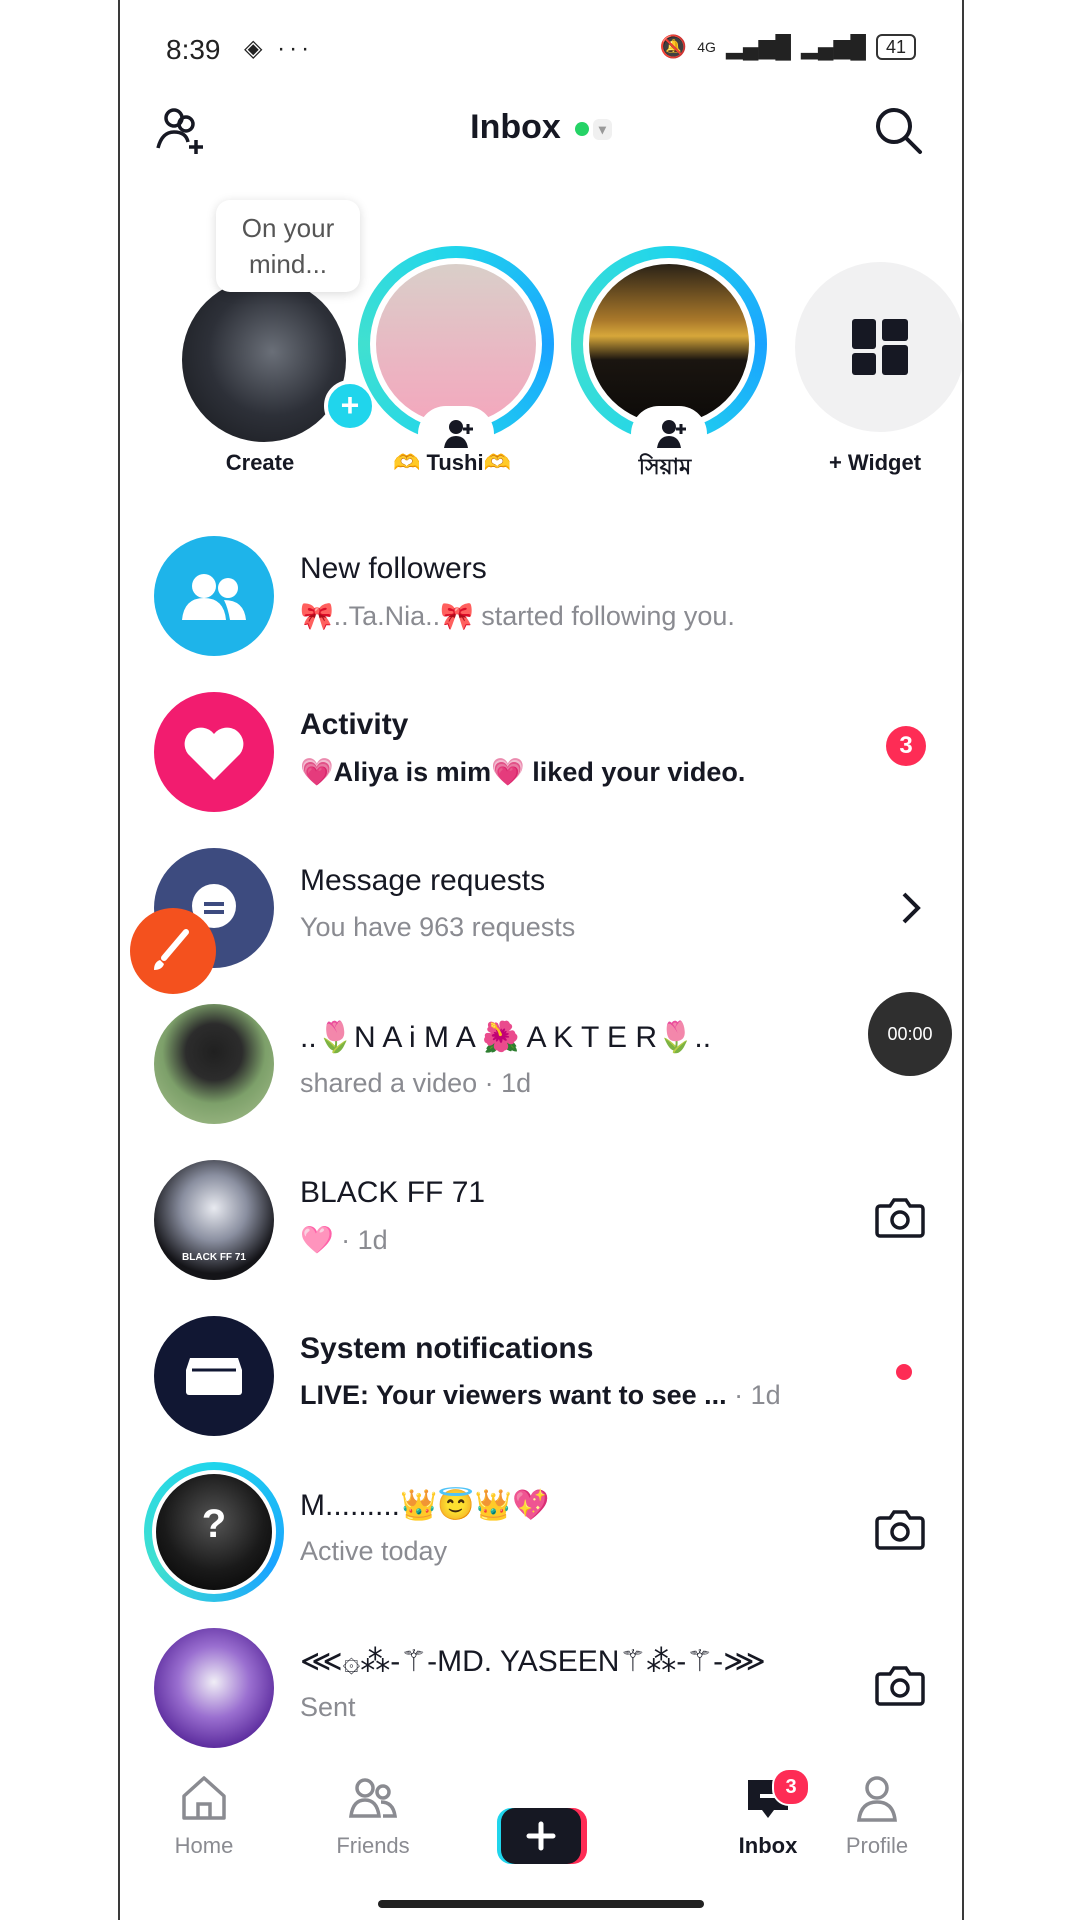  I want to click on status-right: 🔕 4G ▂▄▆█ ▂▄▆█ 41, so click(788, 47).